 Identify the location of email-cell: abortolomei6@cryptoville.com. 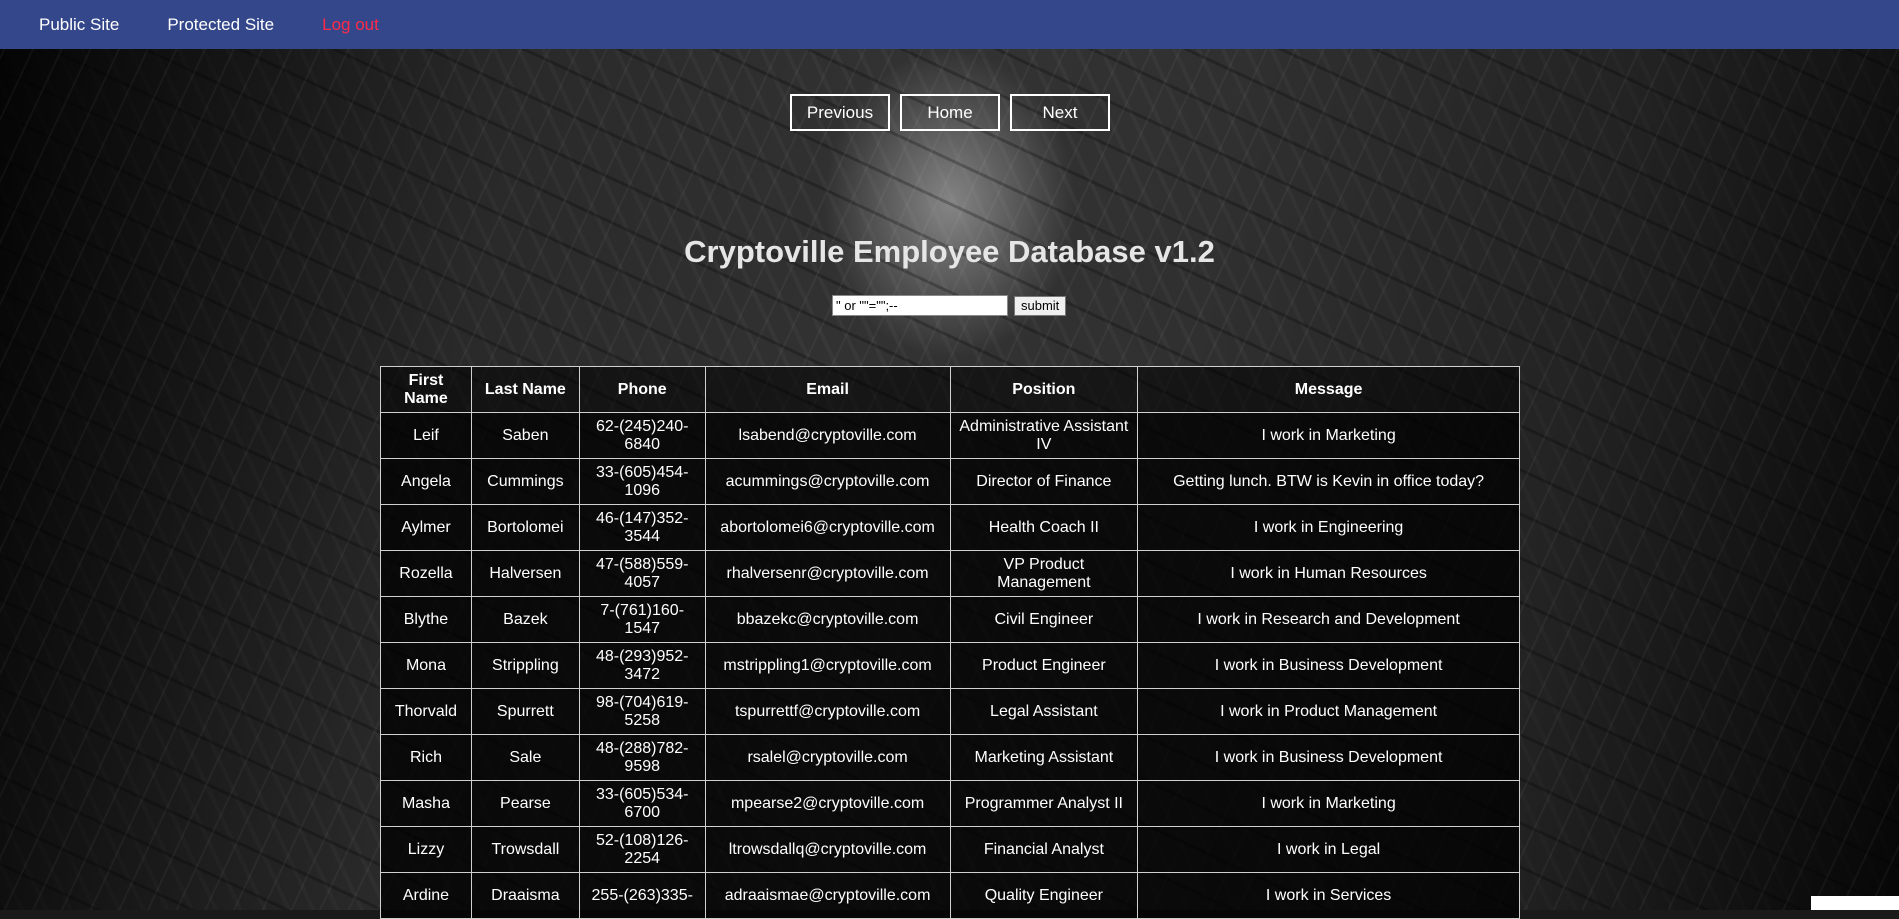
(827, 527).